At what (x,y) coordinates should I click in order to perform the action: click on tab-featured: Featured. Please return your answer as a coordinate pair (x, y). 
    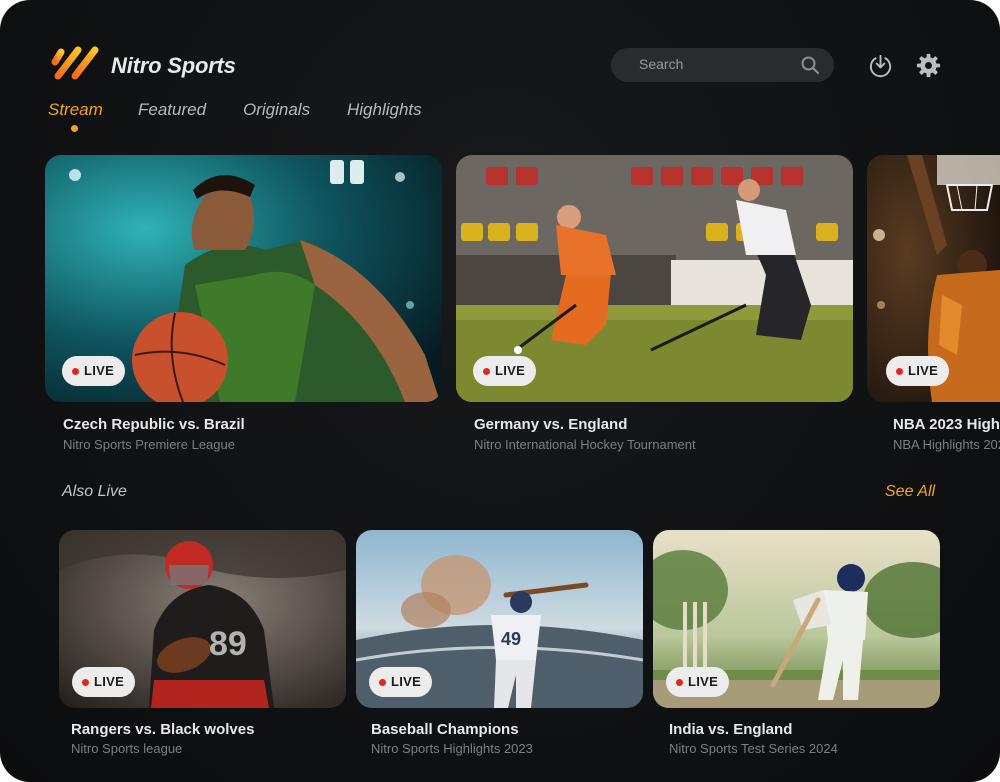
    Looking at the image, I should click on (172, 110).